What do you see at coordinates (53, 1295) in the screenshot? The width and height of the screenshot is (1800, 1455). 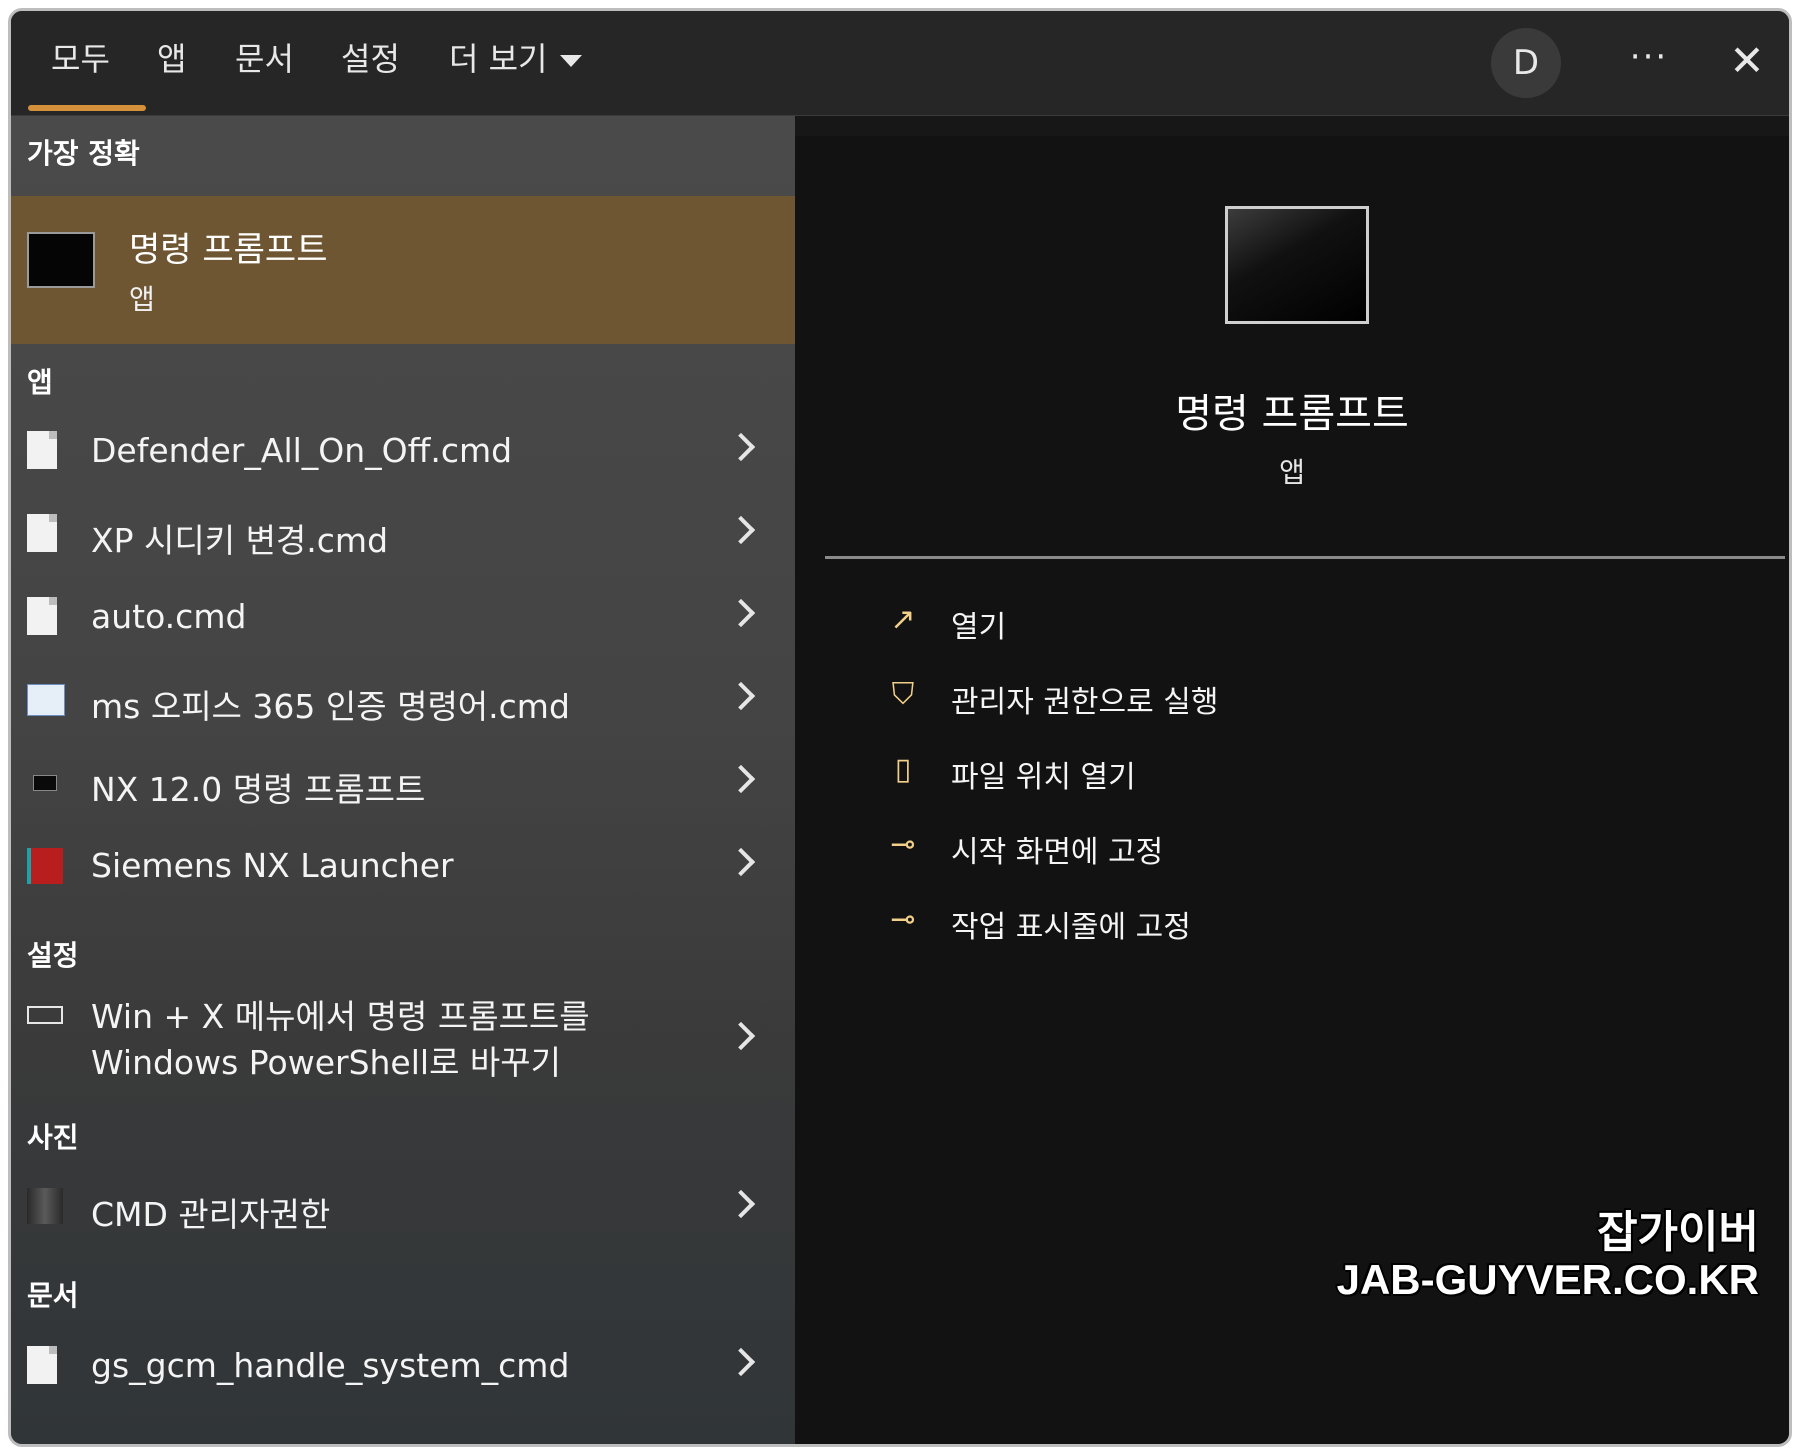 I see `section-documents: 문서` at bounding box center [53, 1295].